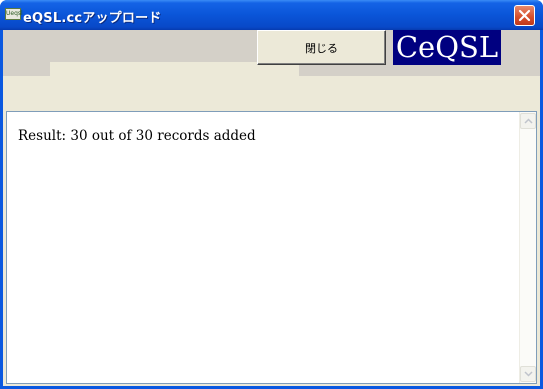  I want to click on title-bar: Ueqsl eQSL.ccアップロード, so click(271, 15).